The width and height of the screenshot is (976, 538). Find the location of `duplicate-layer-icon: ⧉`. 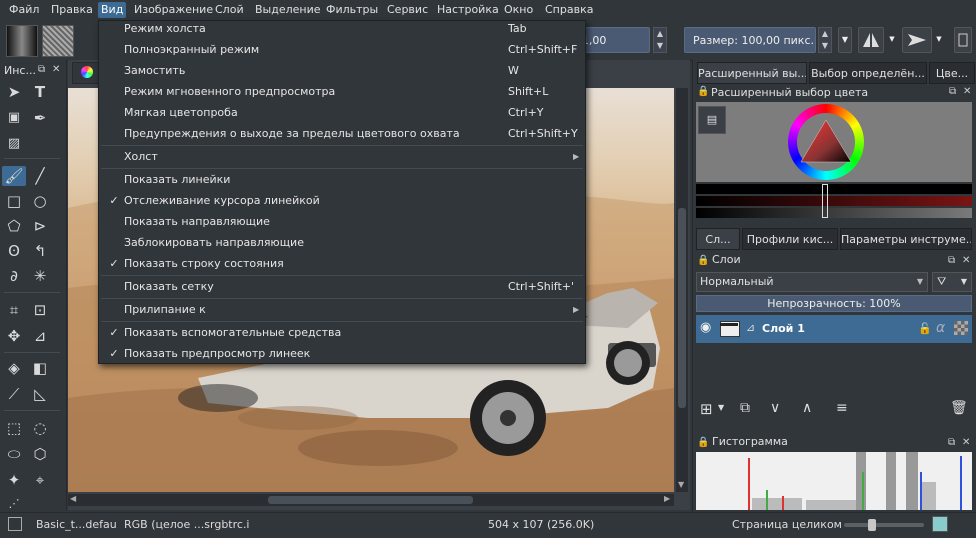

duplicate-layer-icon: ⧉ is located at coordinates (745, 408).